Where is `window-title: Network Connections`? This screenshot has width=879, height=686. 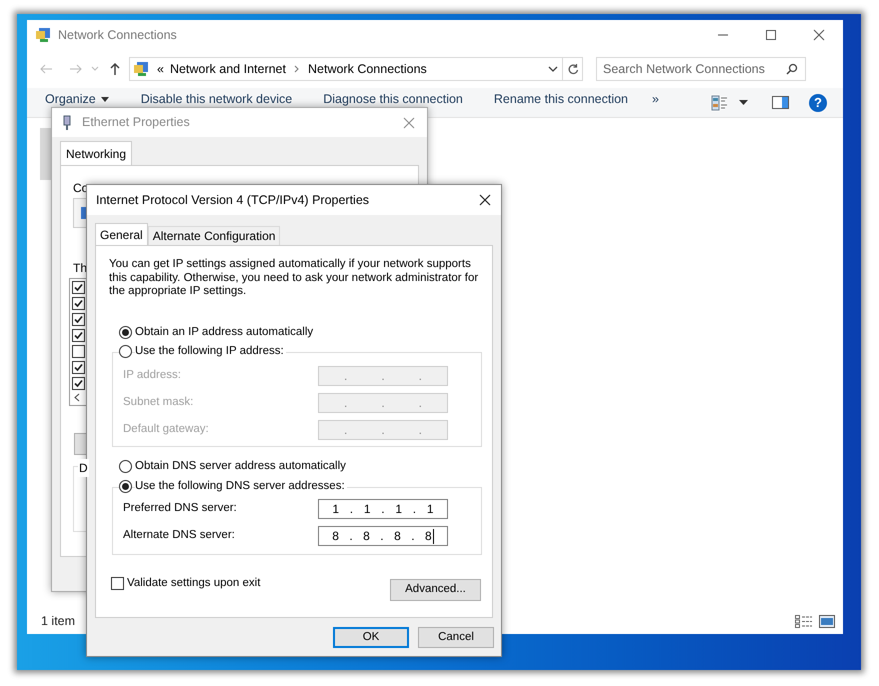 window-title: Network Connections is located at coordinates (117, 35).